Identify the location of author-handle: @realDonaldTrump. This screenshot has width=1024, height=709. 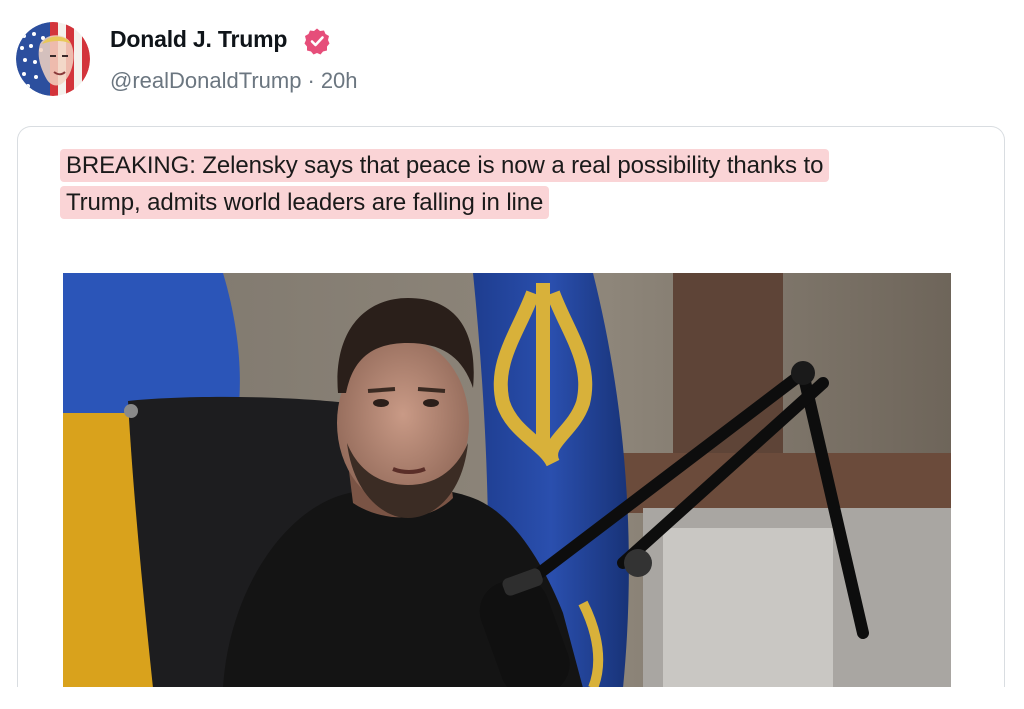
(205, 80).